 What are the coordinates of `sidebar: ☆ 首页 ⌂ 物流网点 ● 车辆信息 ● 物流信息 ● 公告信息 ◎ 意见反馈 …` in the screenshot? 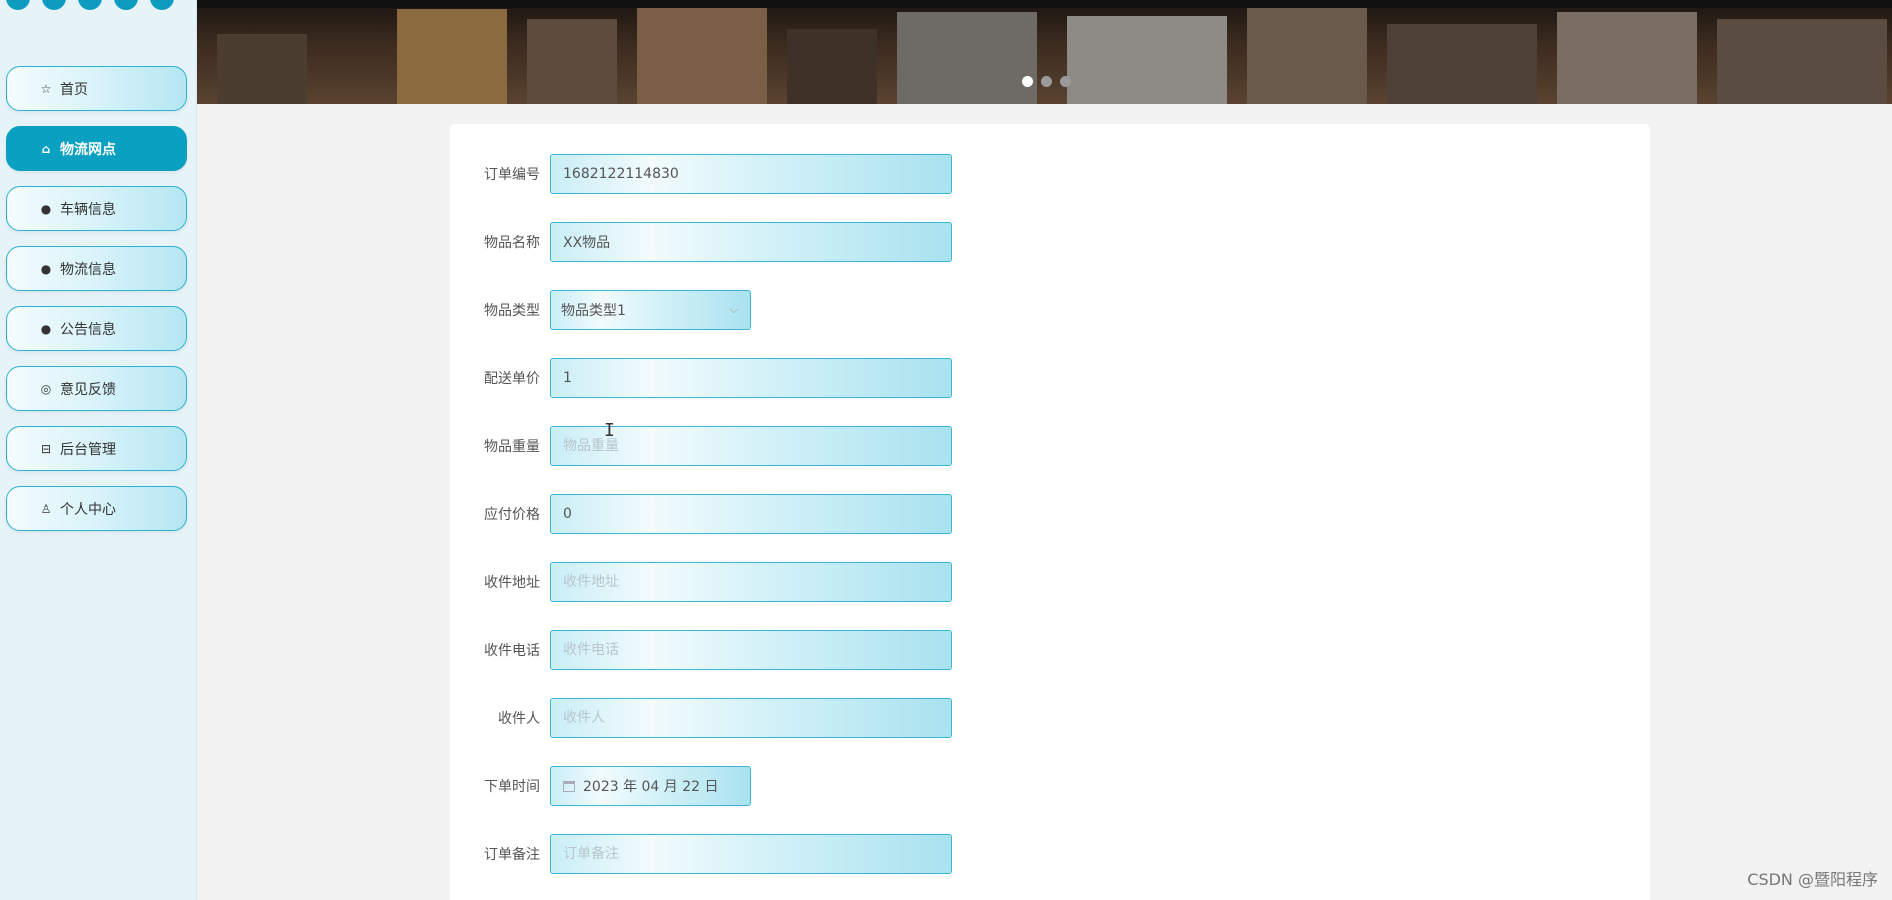 It's located at (98, 450).